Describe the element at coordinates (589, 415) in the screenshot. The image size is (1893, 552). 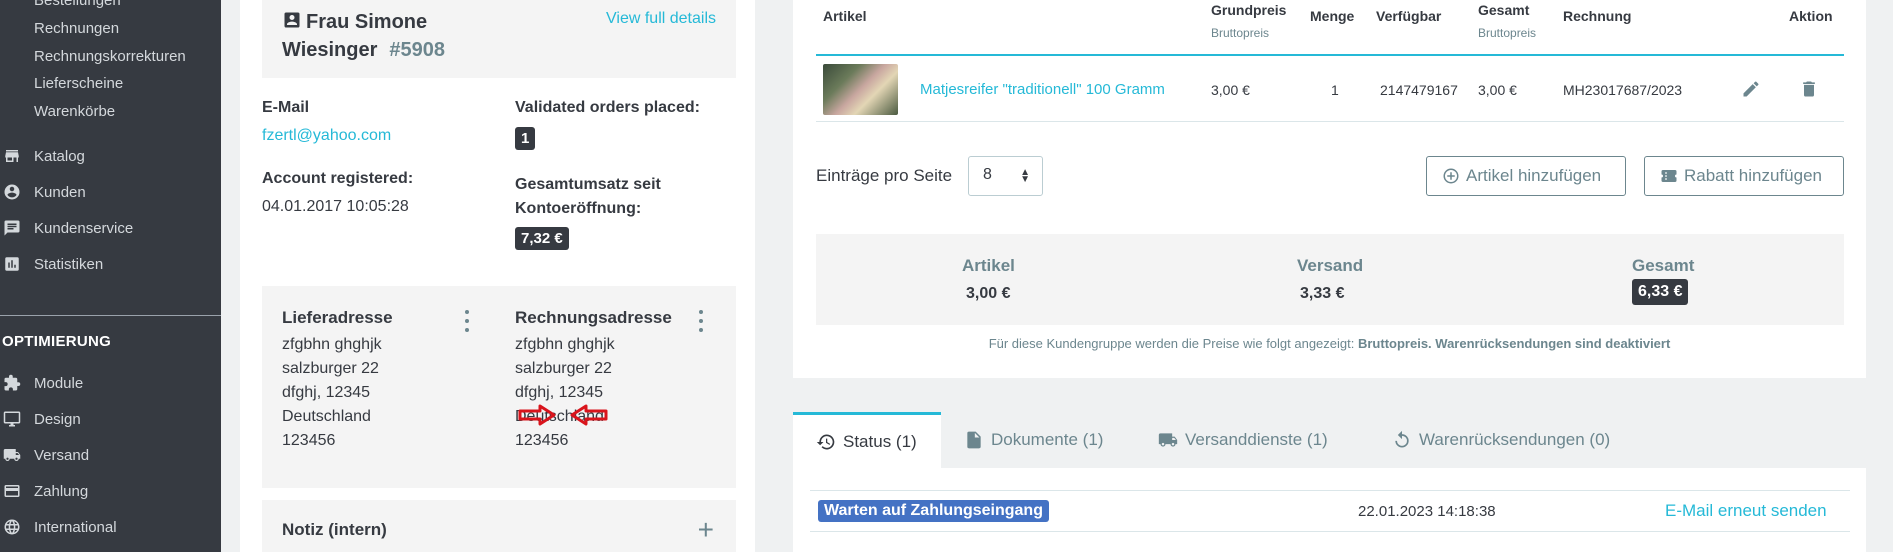
I see `annotation-arrow-left-icon` at that location.